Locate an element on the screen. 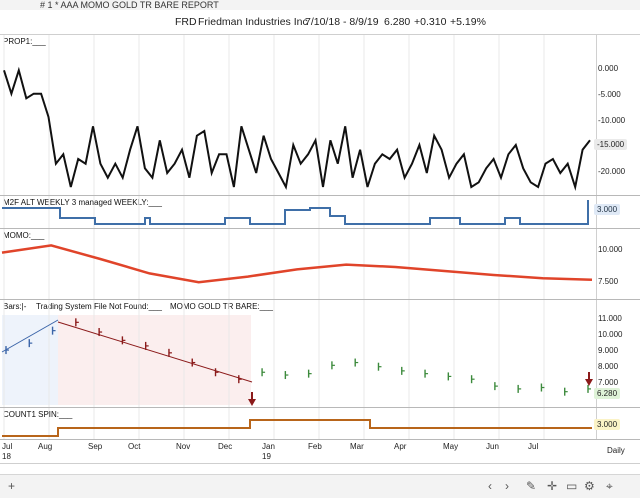 This screenshot has width=640, height=498. draw-line-icon: ✎ is located at coordinates (531, 486).